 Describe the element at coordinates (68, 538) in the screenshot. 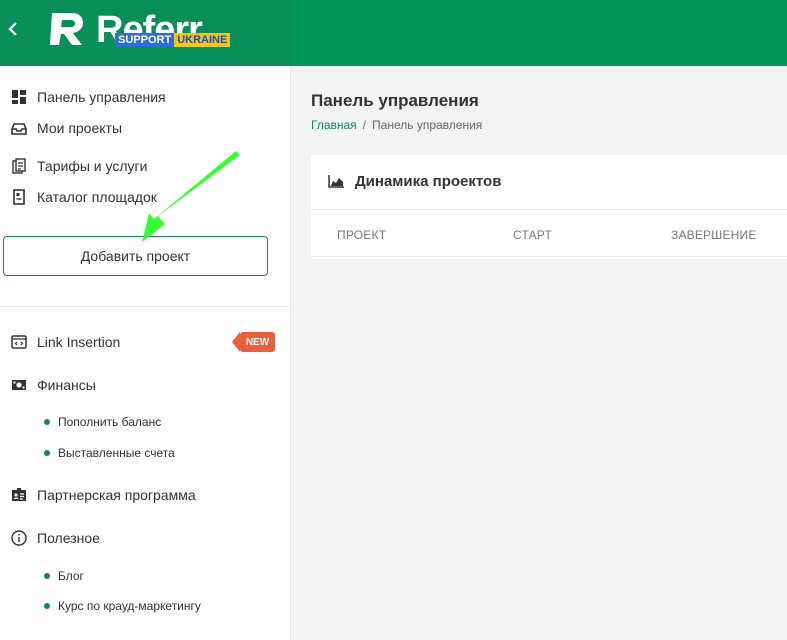

I see `sidebar-item-label: Полезное` at that location.